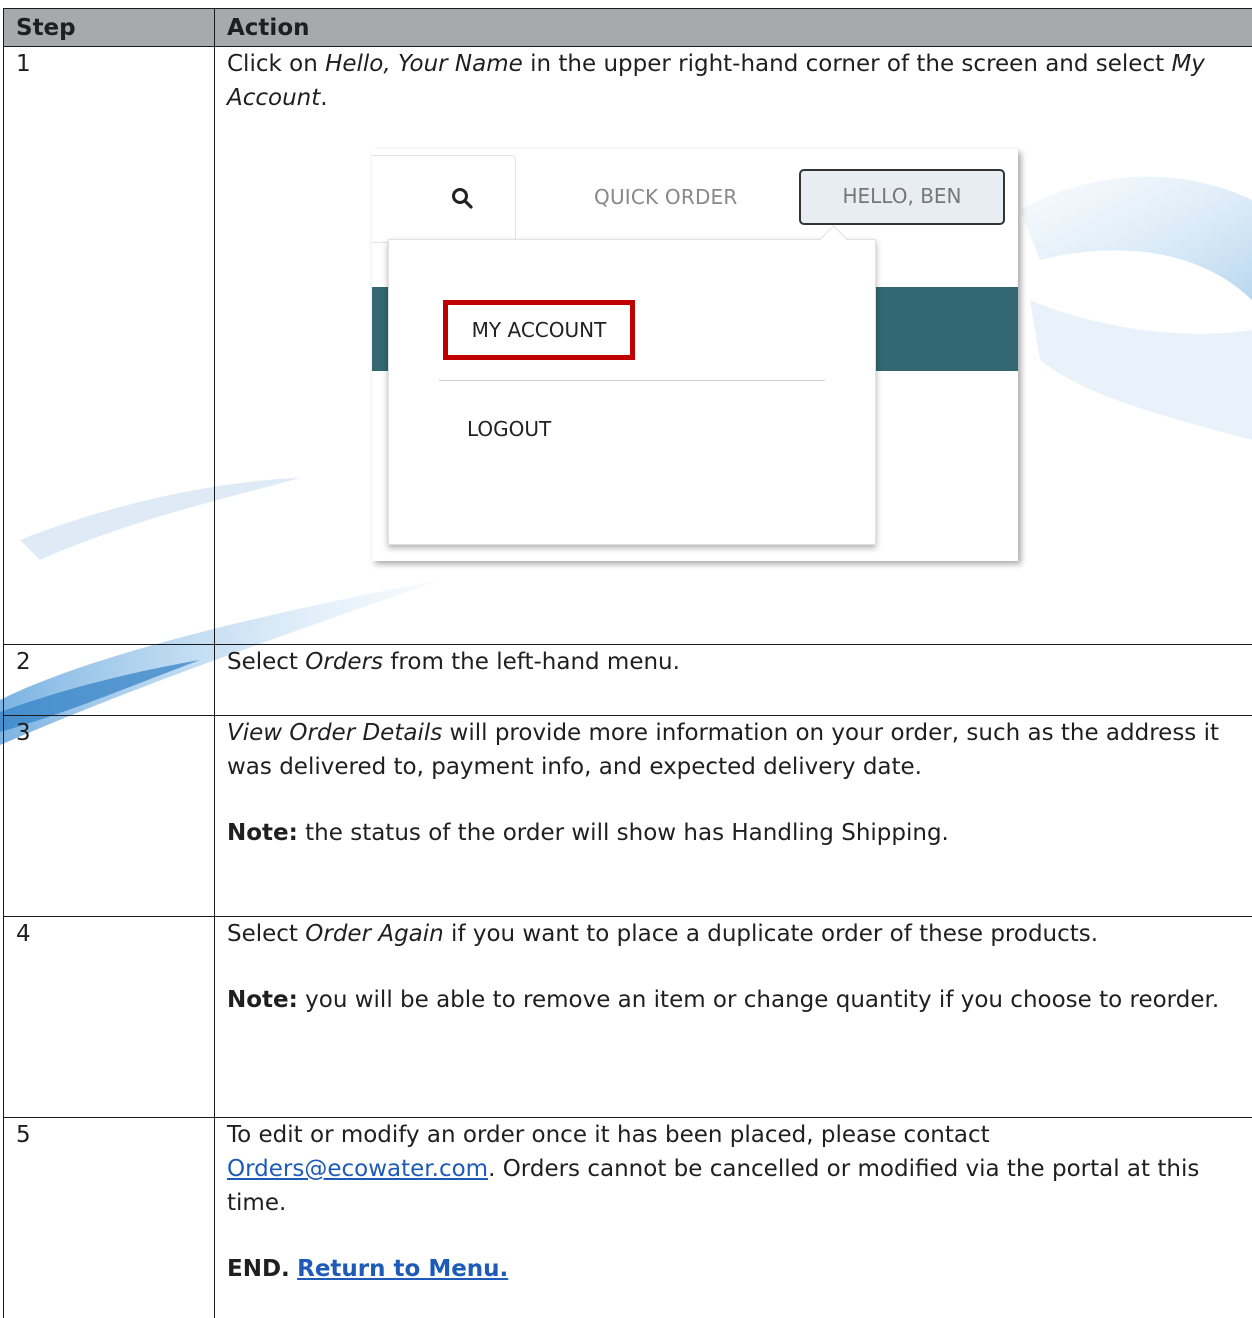 Image resolution: width=1252 pixels, height=1318 pixels. Describe the element at coordinates (444, 199) in the screenshot. I see `search-box` at that location.